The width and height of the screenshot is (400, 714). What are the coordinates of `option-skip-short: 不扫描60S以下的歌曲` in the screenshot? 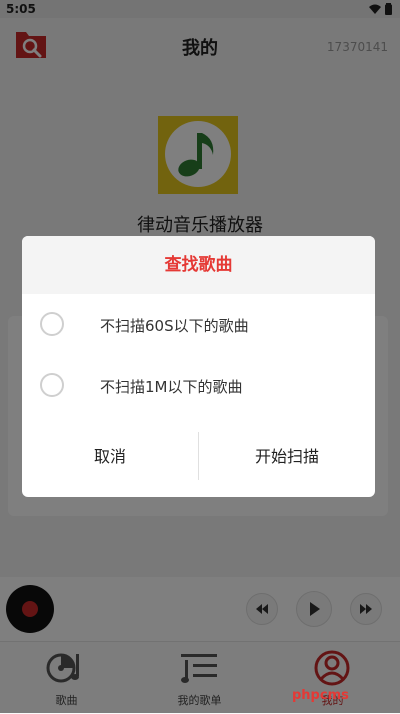 It's located at (198, 326).